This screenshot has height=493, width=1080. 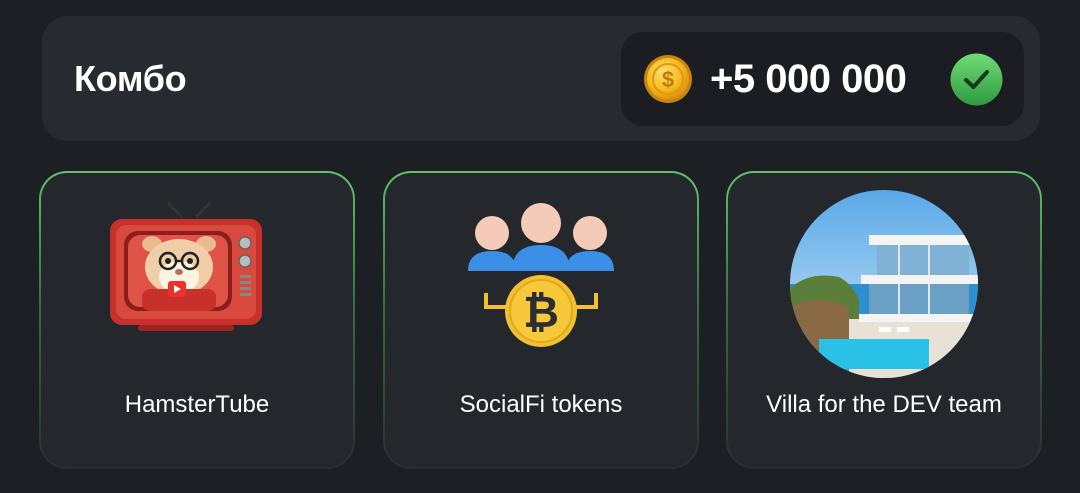 I want to click on coin-icon: $, so click(x=668, y=79).